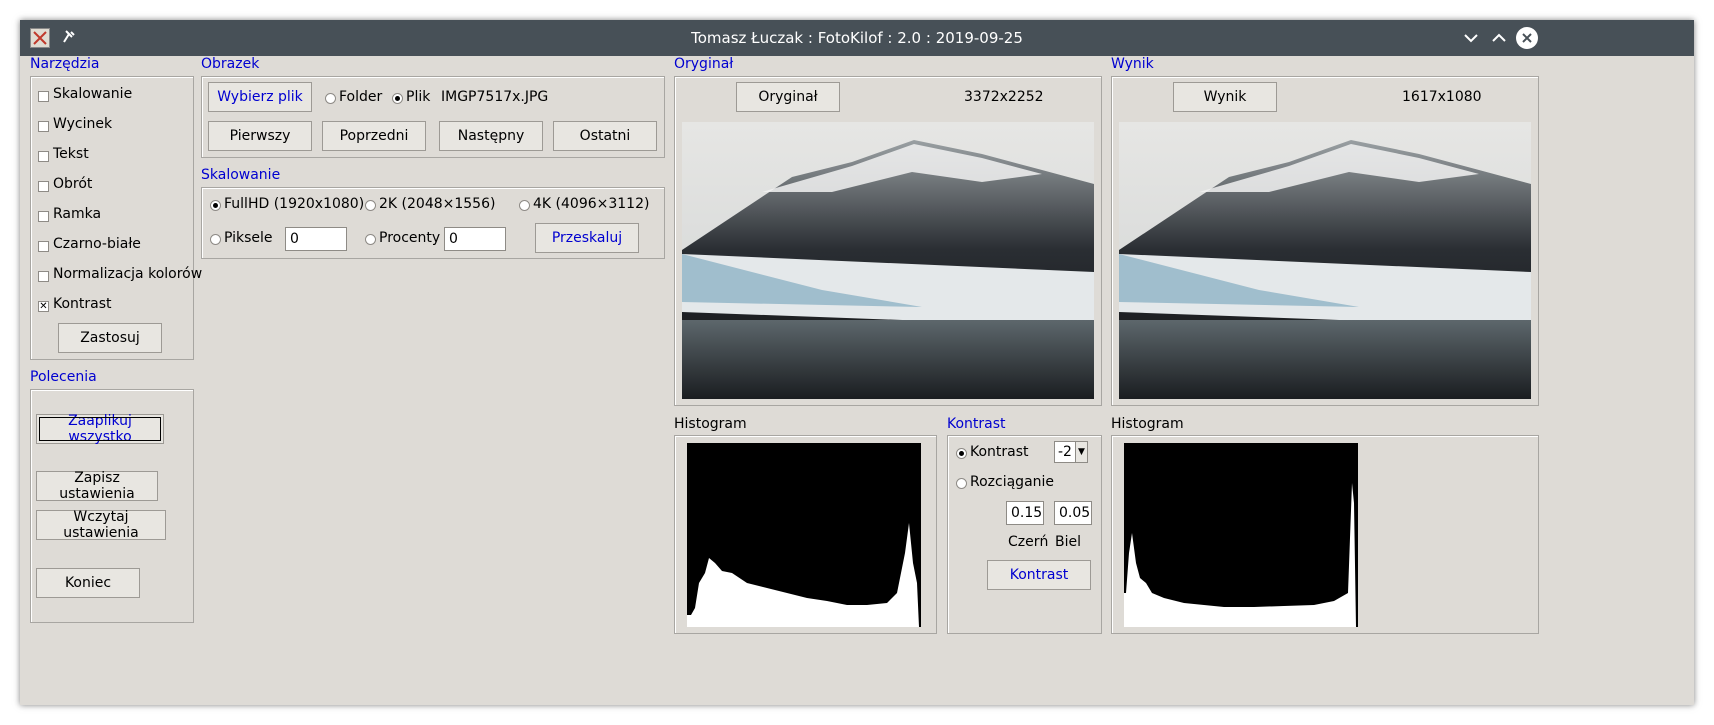 The image size is (1714, 725). I want to click on last-button: Ostatni, so click(605, 136).